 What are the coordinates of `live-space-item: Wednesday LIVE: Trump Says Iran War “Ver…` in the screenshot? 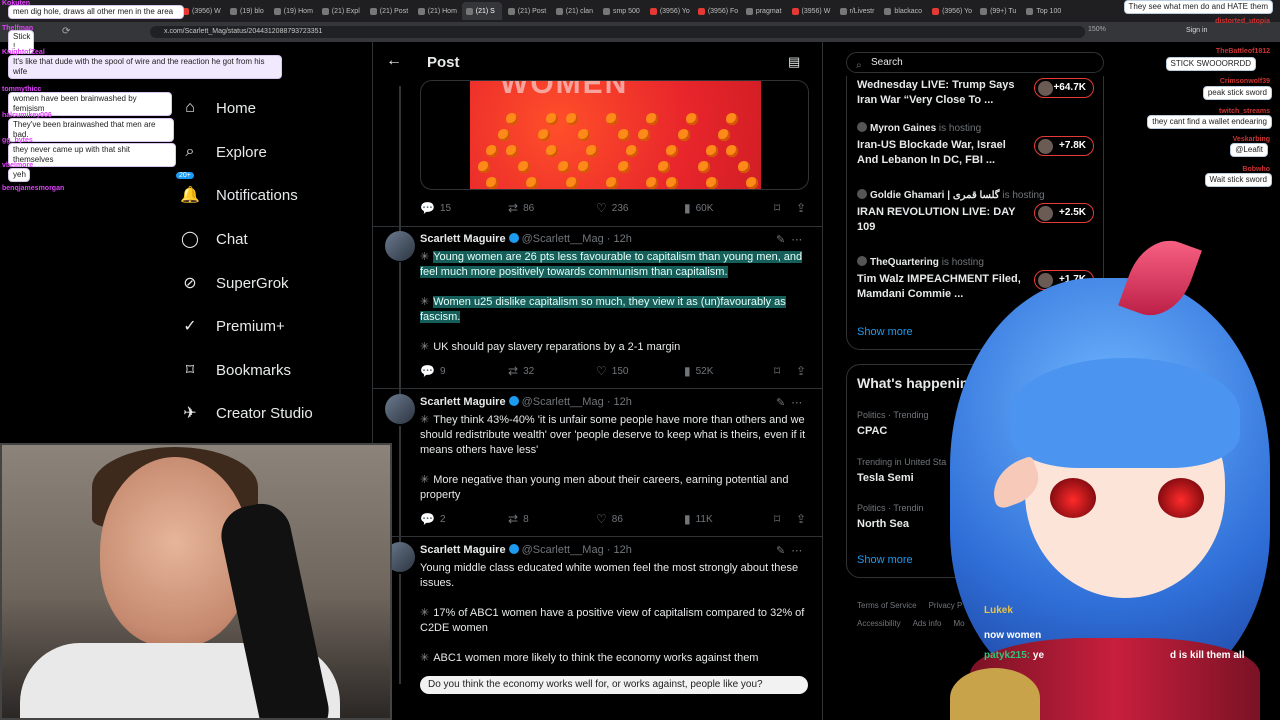 It's located at (977, 93).